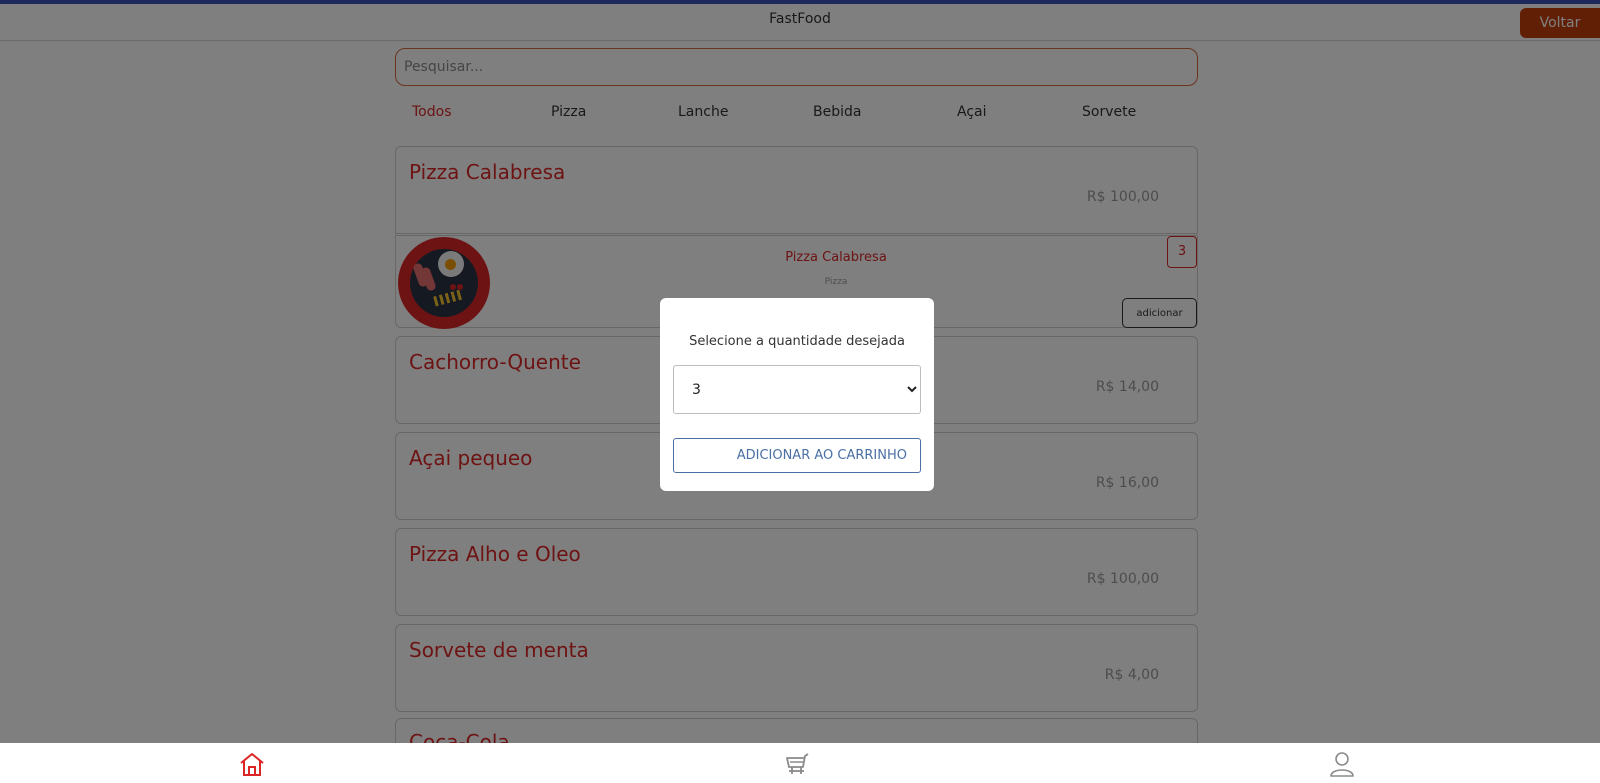 This screenshot has width=1600, height=783. Describe the element at coordinates (797, 455) in the screenshot. I see `add-to-cart-button: ADICIONAR AO CARRINHO` at that location.